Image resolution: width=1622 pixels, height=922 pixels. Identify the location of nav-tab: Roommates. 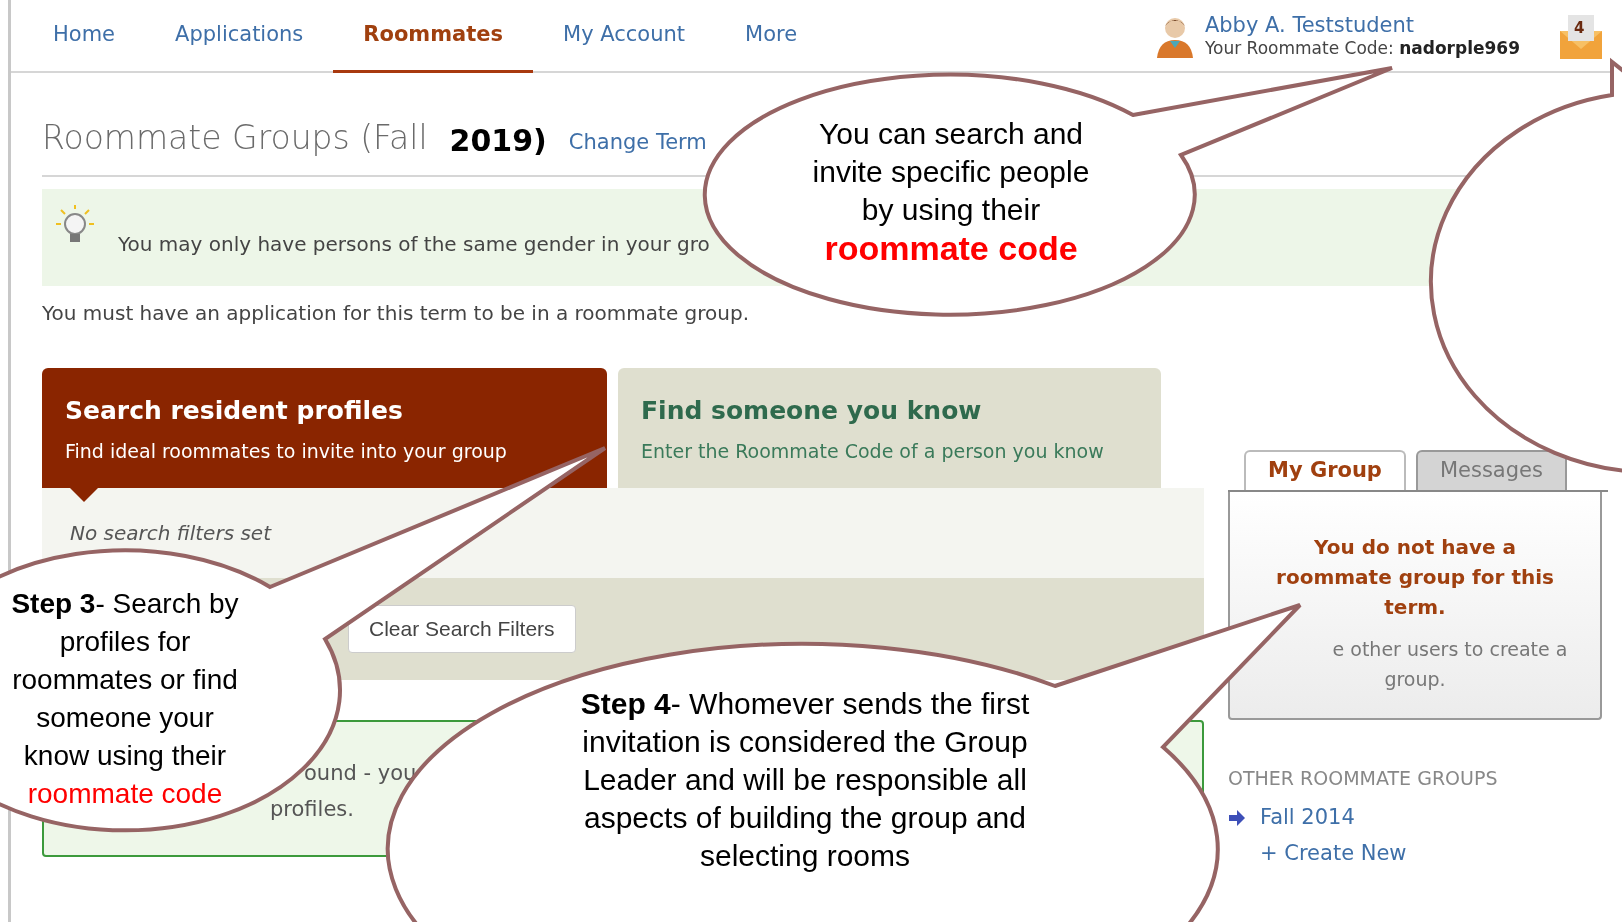
(433, 36).